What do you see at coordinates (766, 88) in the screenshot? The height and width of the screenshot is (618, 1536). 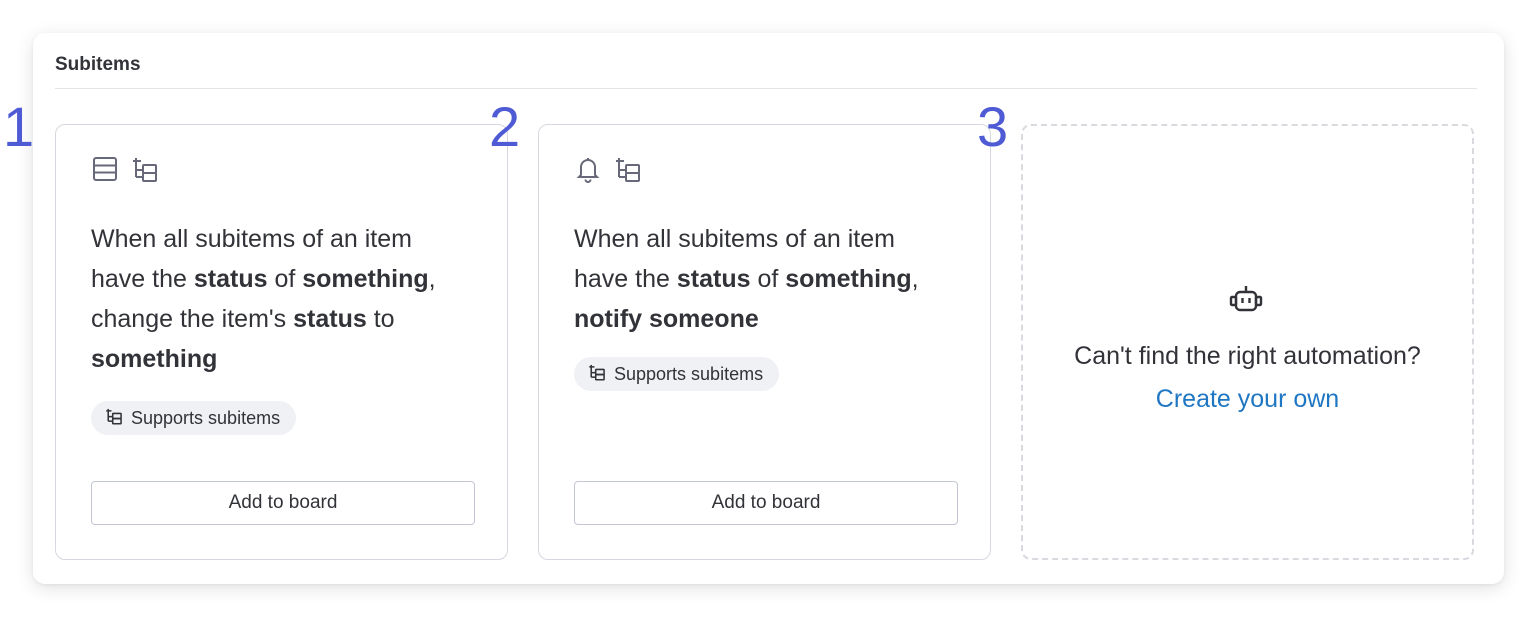 I see `divider` at bounding box center [766, 88].